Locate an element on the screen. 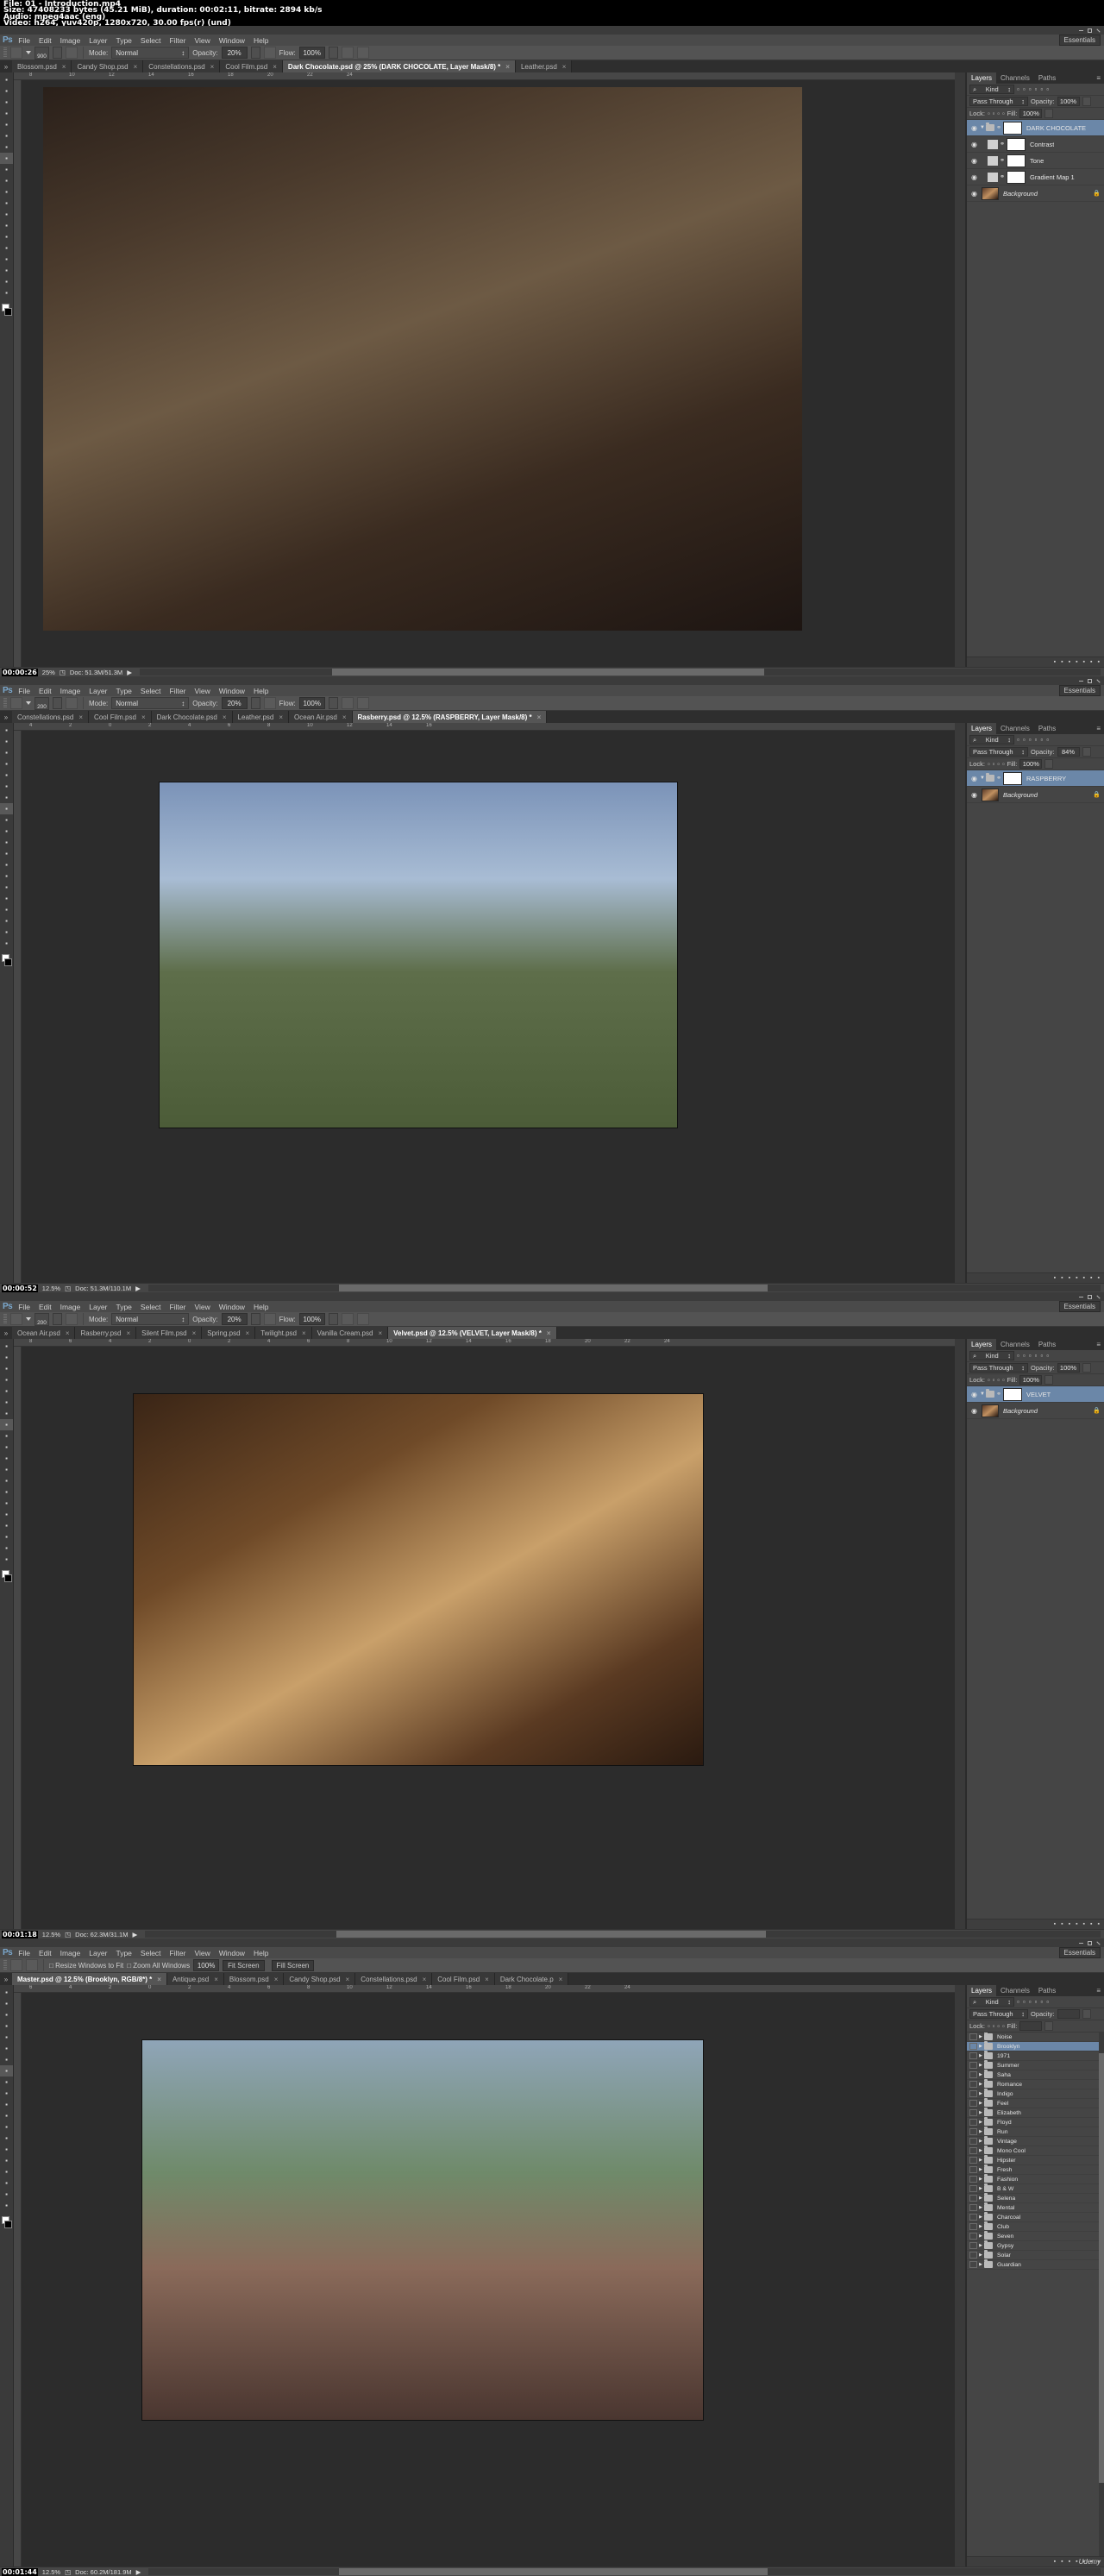 The width and height of the screenshot is (1104, 2576). menu-item-type: Type is located at coordinates (124, 1953).